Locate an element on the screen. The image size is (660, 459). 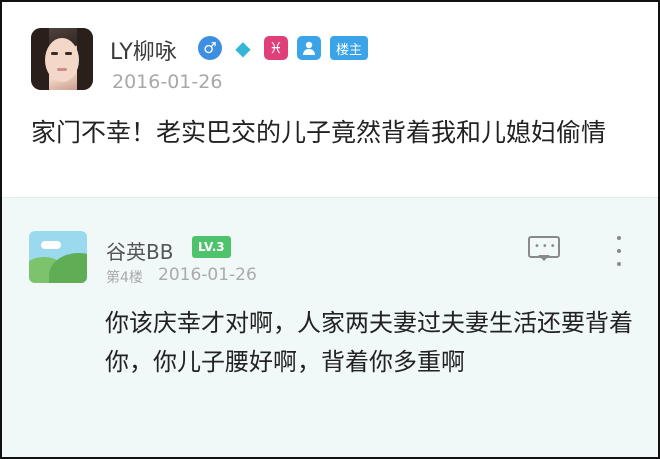
comment-icon-dots: ••• is located at coordinates (546, 246).